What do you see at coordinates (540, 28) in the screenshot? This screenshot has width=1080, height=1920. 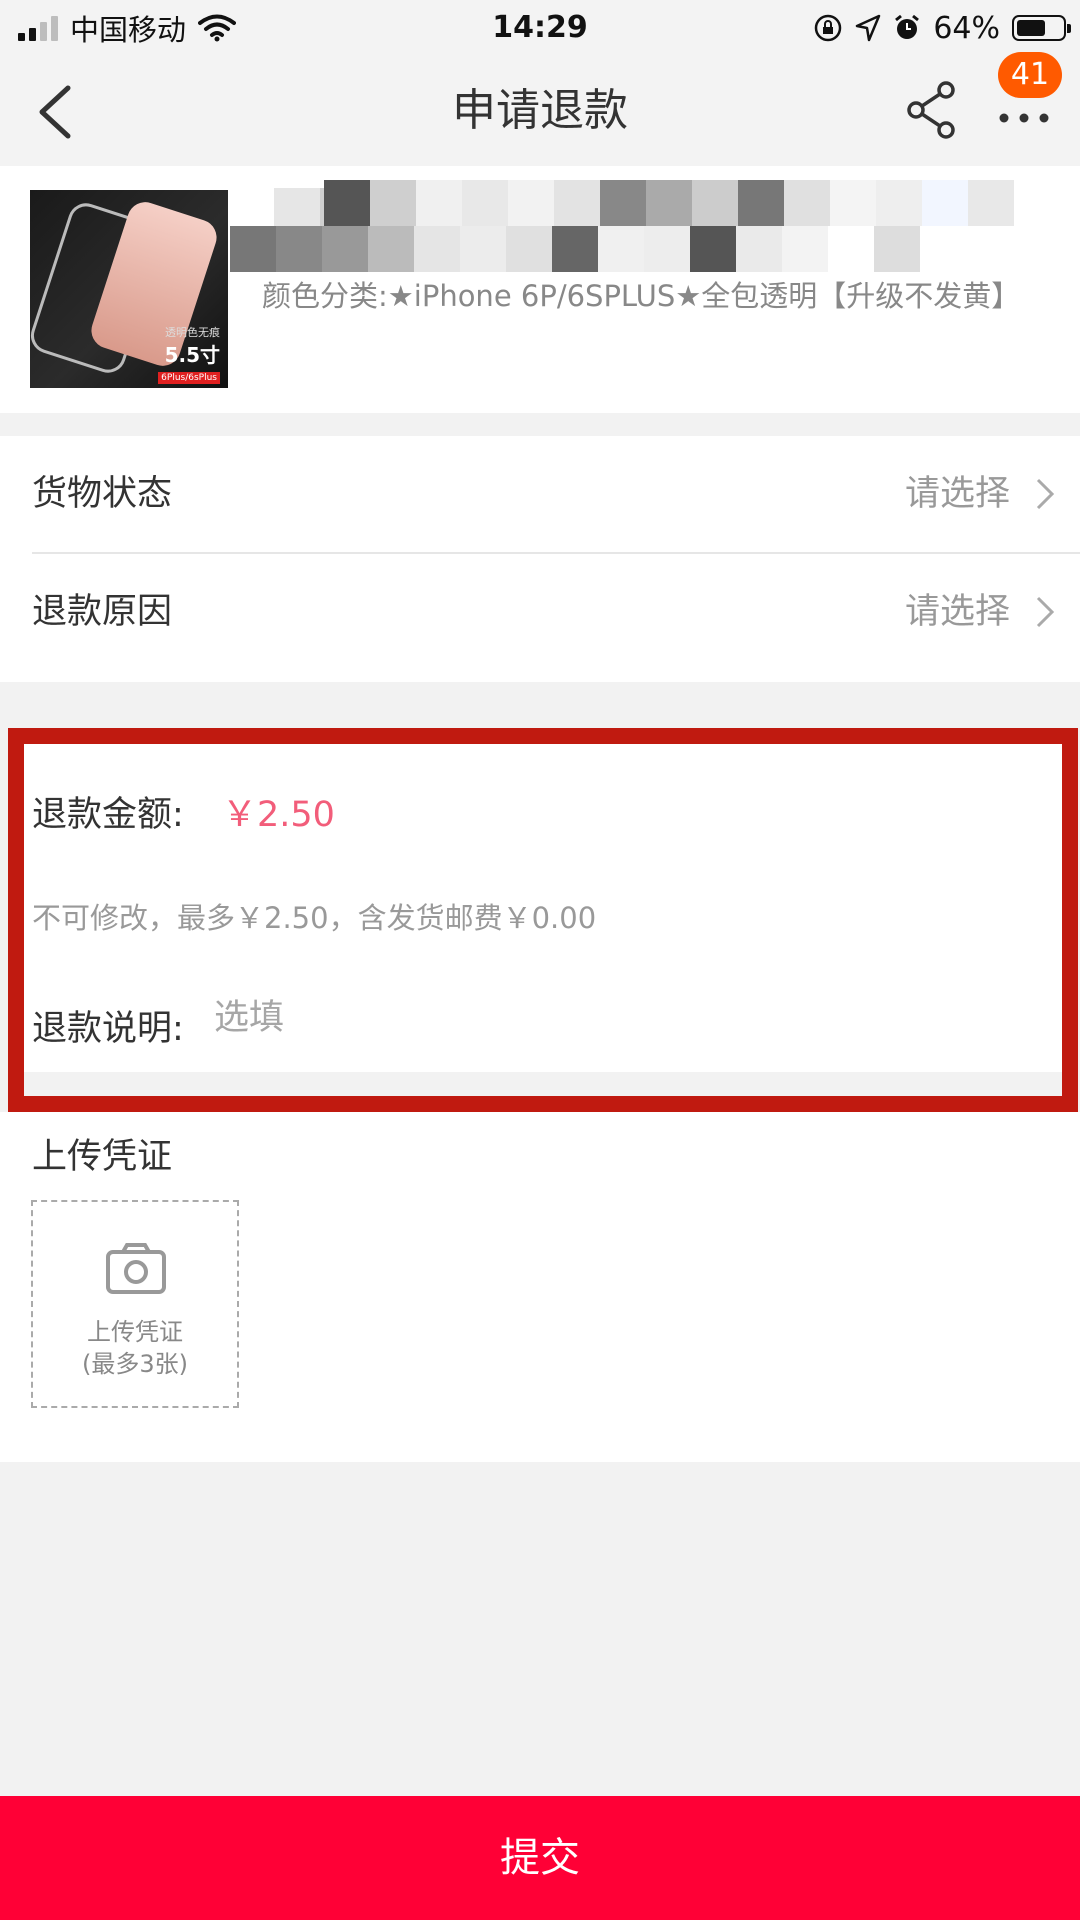 I see `status-bar: 中国移动 14:29 64%` at bounding box center [540, 28].